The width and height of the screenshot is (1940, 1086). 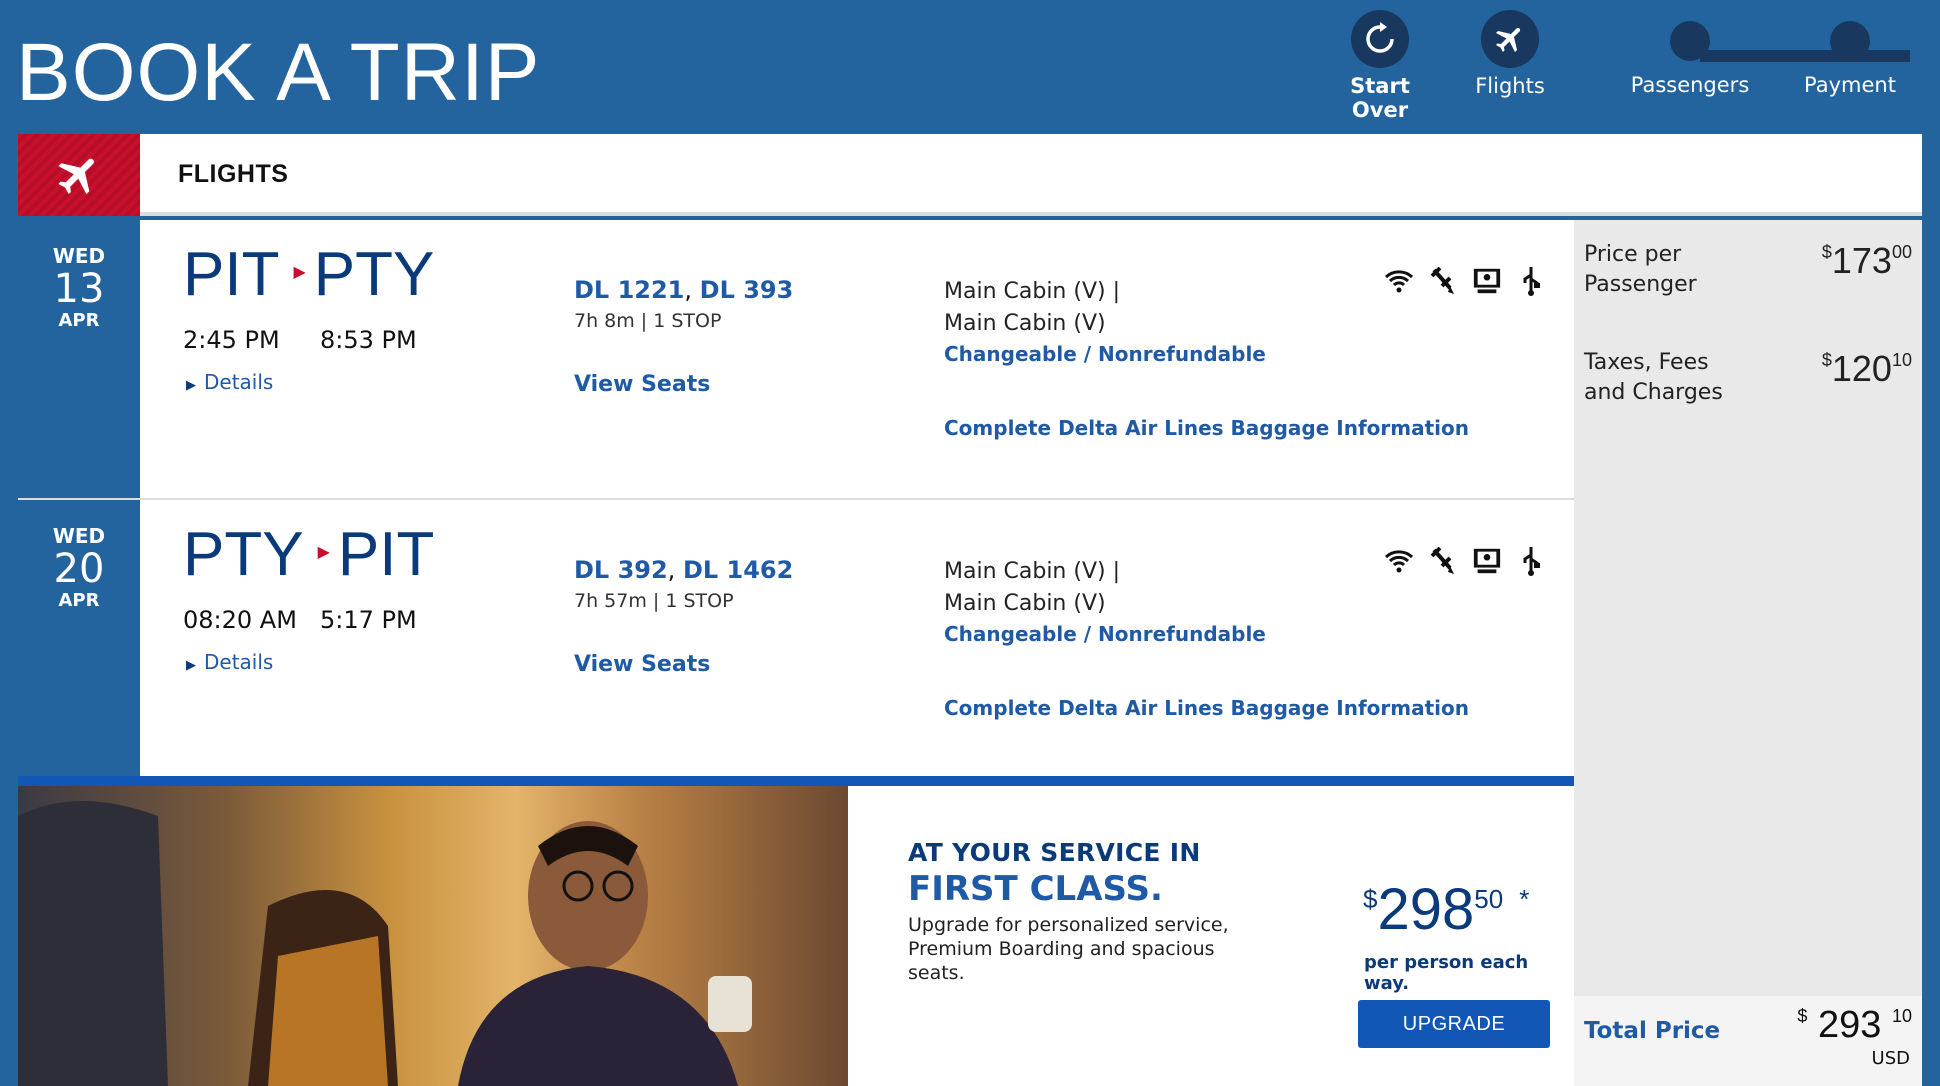 What do you see at coordinates (1850, 1025) in the screenshot?
I see `total-whole: 293` at bounding box center [1850, 1025].